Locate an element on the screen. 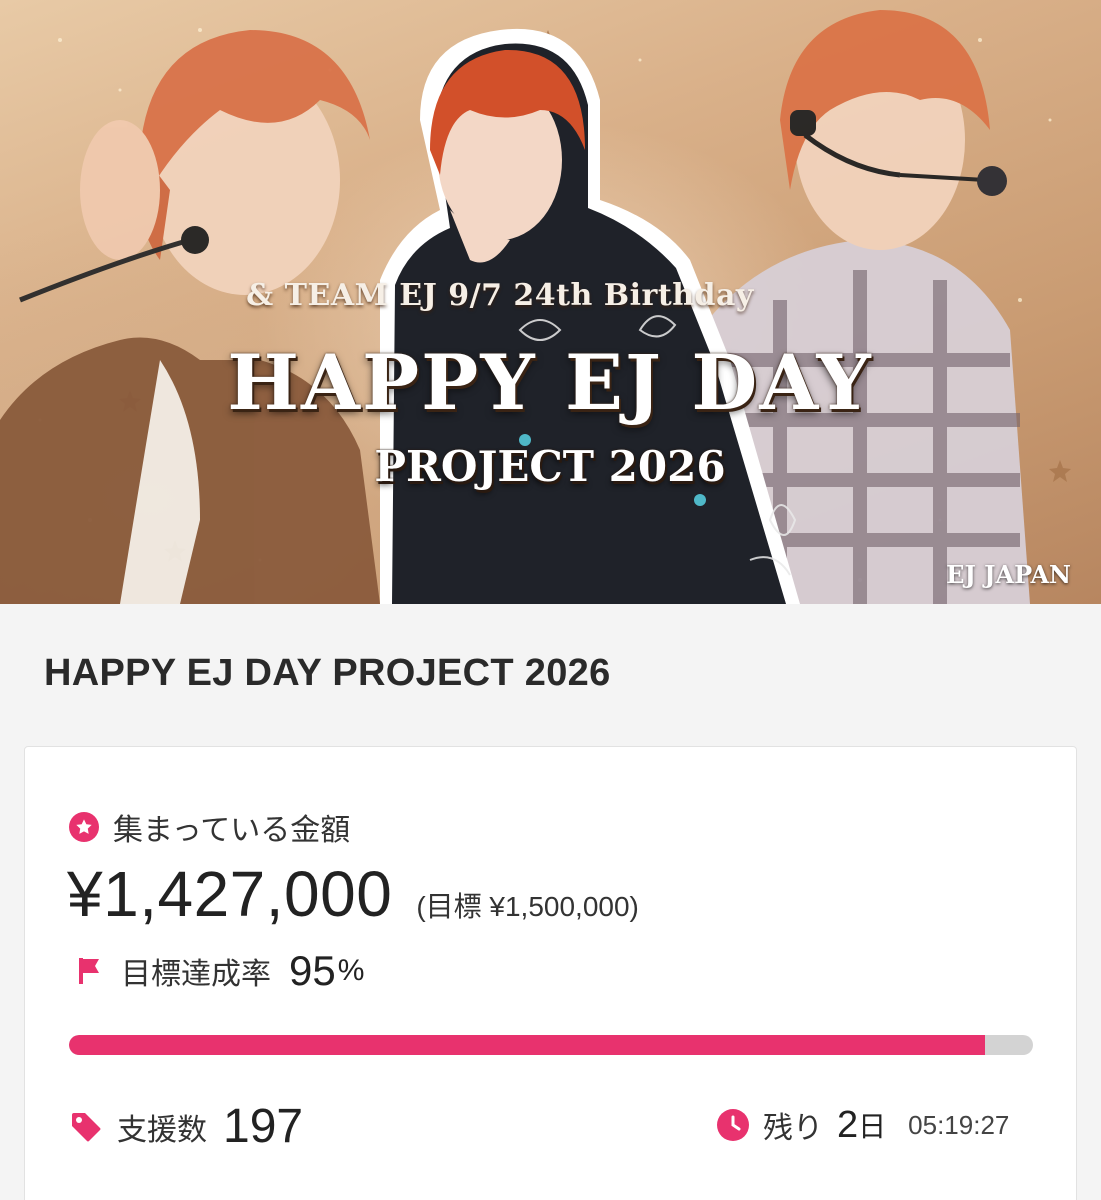 The width and height of the screenshot is (1101, 1200). supporters-count: 支援数 197 is located at coordinates (186, 1126).